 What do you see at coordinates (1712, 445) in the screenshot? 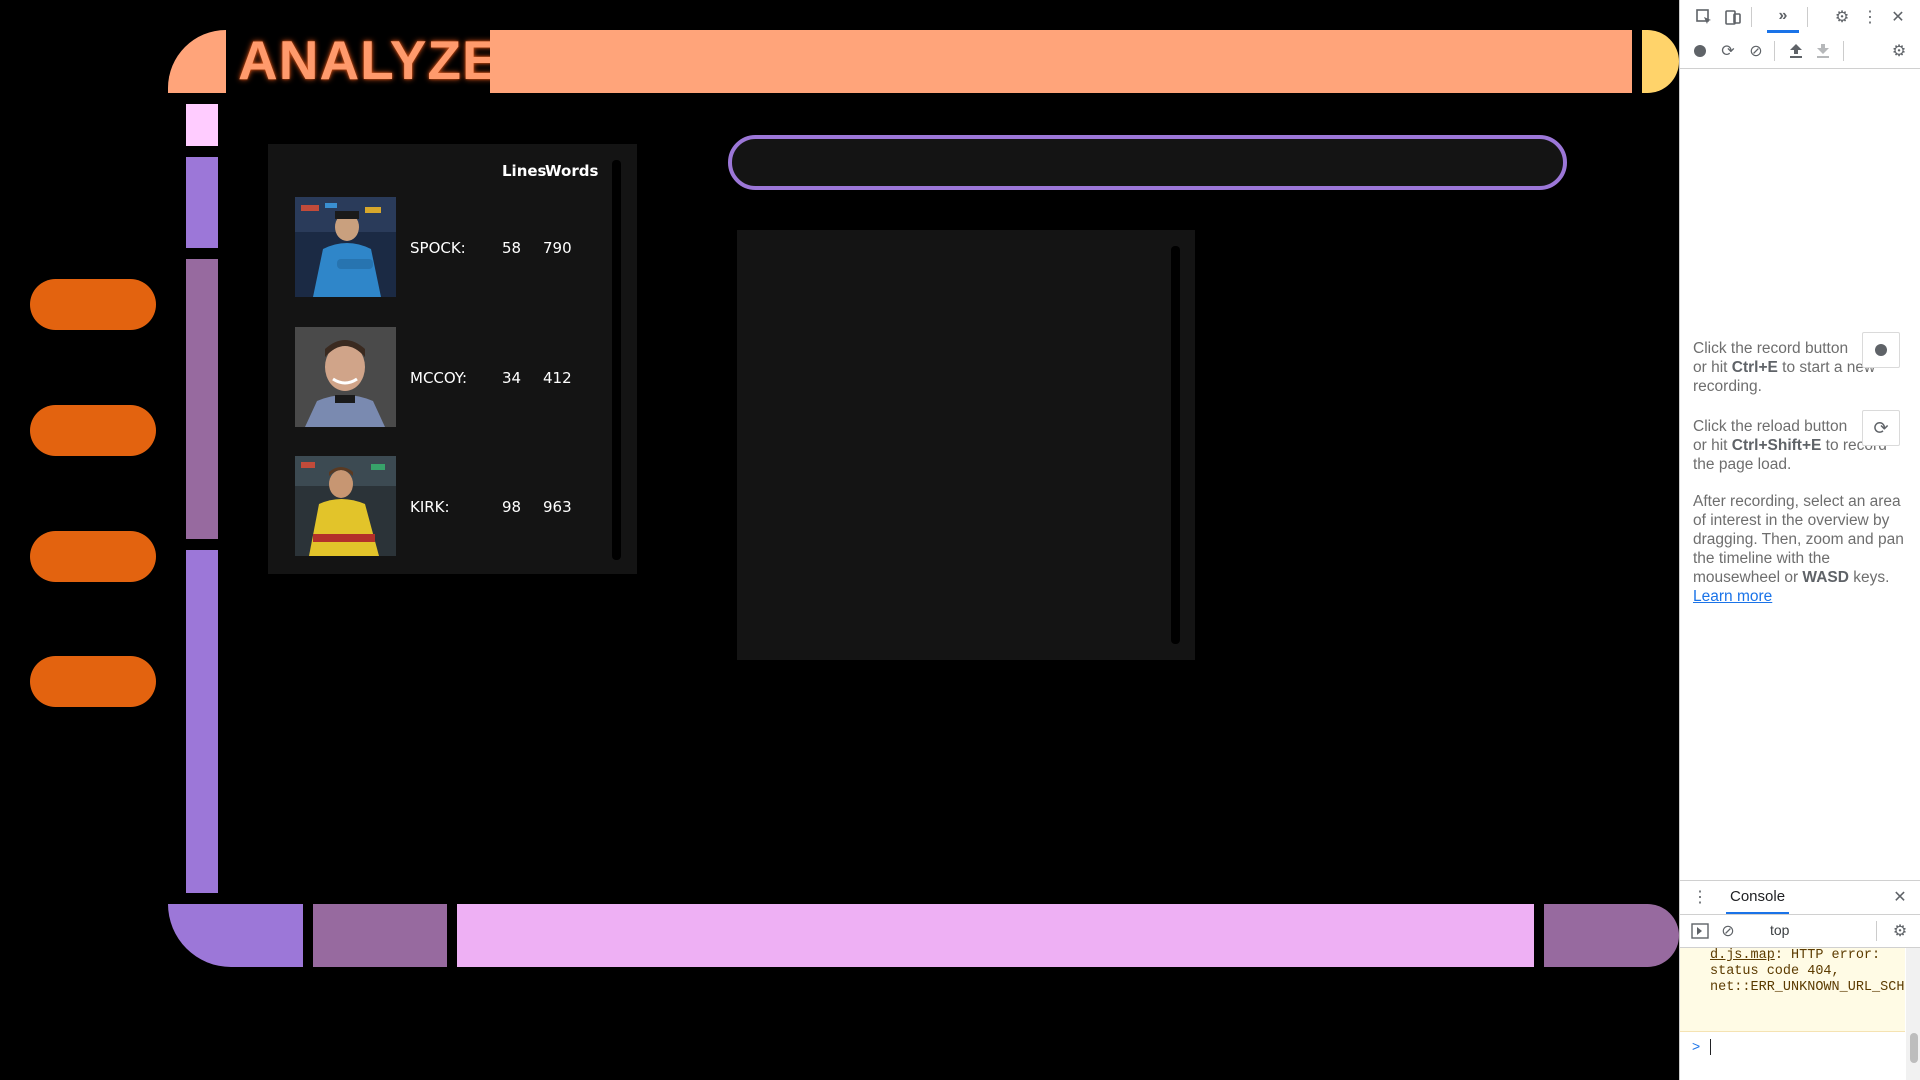
I see `reload-hint-text: or hit` at bounding box center [1712, 445].